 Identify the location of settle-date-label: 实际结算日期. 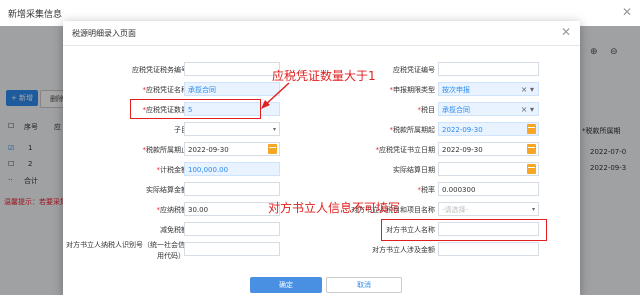
(414, 170).